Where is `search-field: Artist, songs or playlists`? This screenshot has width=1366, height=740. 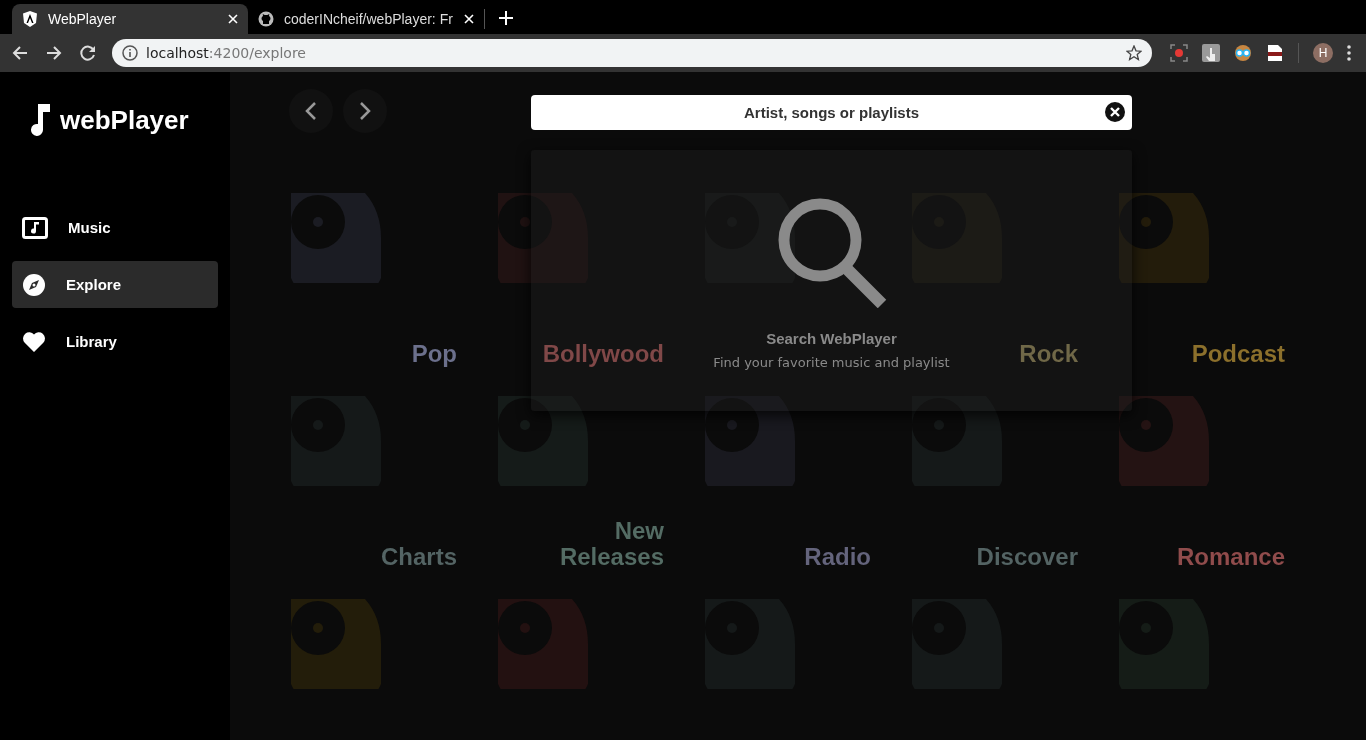
search-field: Artist, songs or playlists is located at coordinates (831, 112).